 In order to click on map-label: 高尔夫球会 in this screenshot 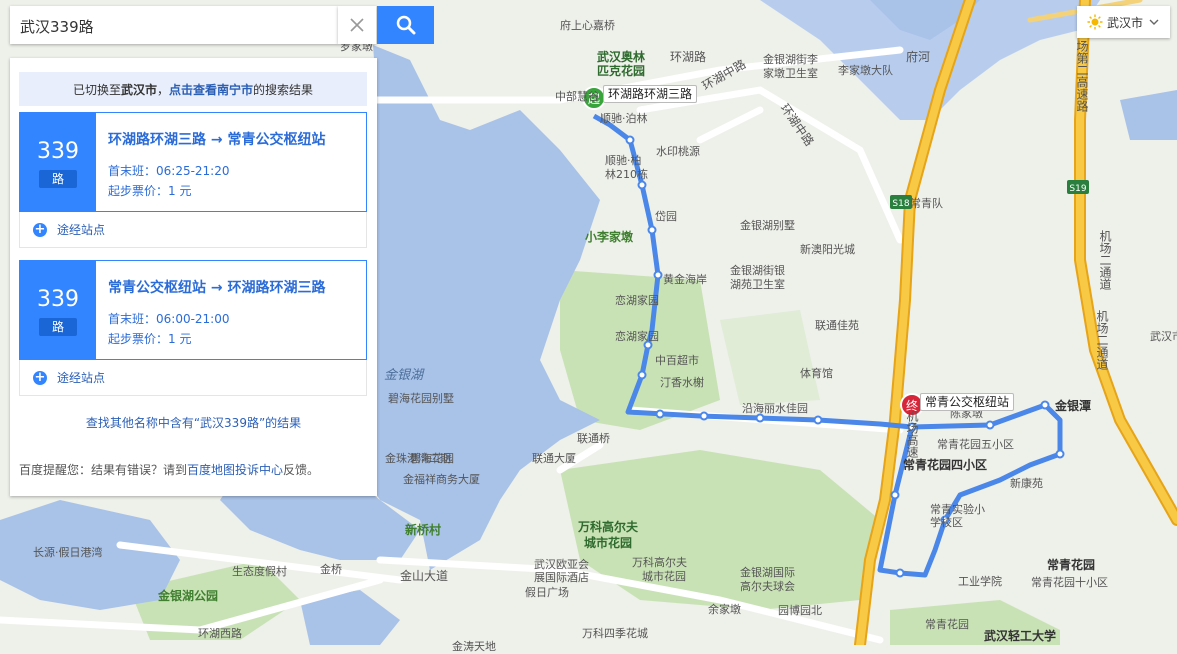, I will do `click(767, 586)`.